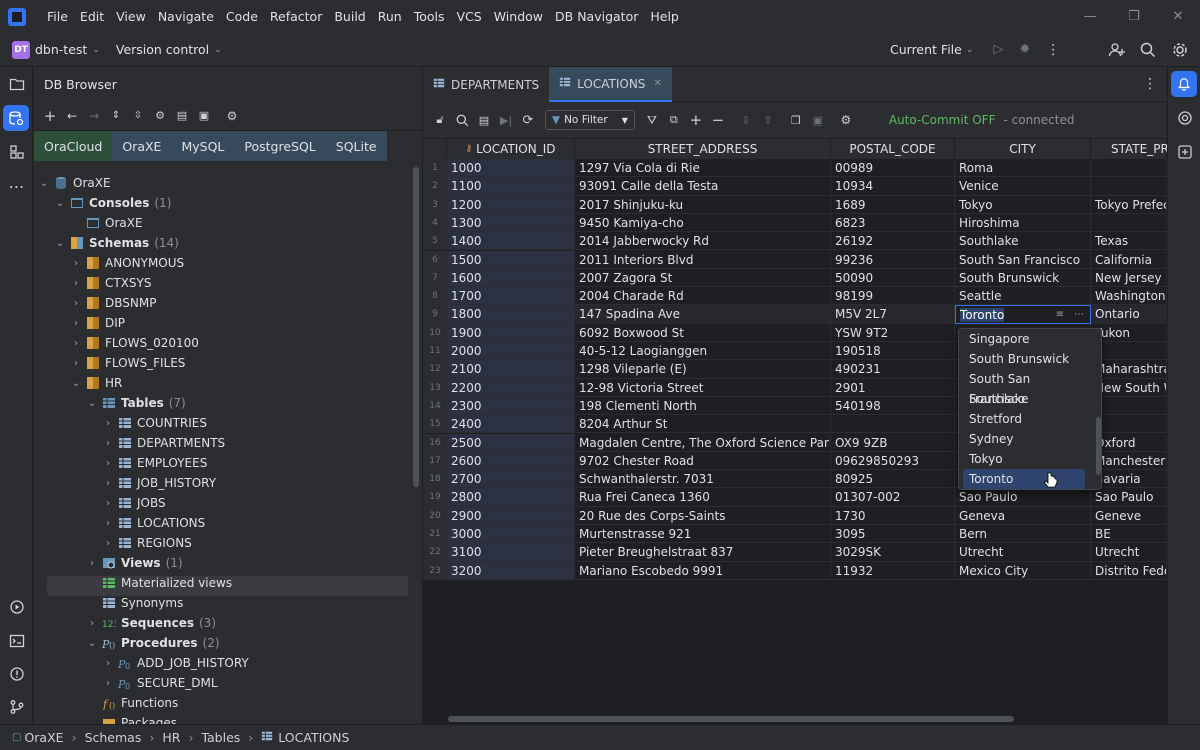 This screenshot has width=1200, height=750. What do you see at coordinates (718, 120) in the screenshot?
I see `delete-row-icon: −` at bounding box center [718, 120].